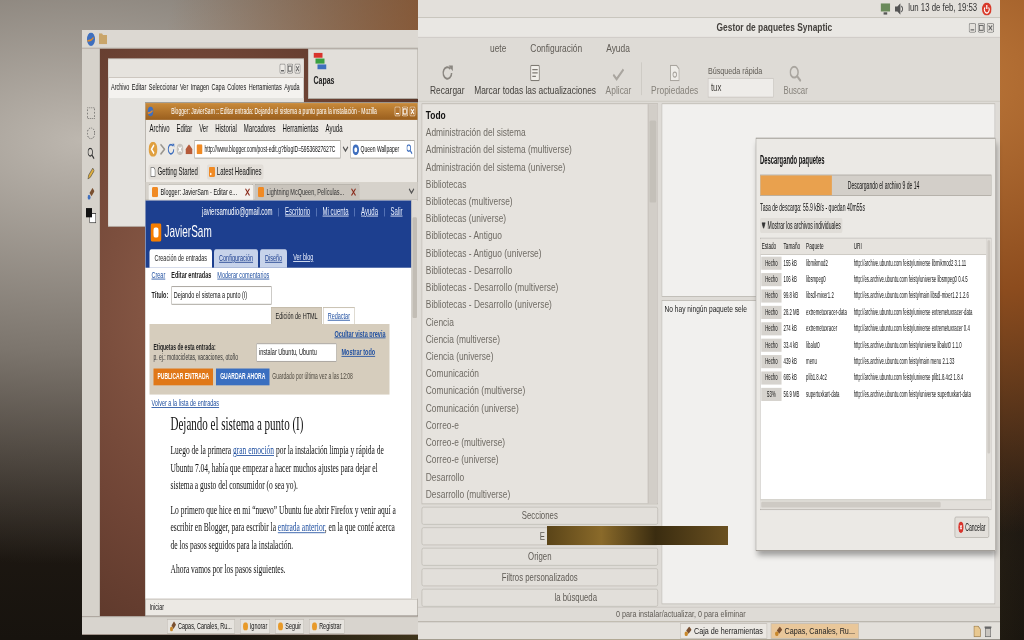 This screenshot has width=1024, height=640. What do you see at coordinates (977, 631) in the screenshot?
I see `document-icon` at bounding box center [977, 631].